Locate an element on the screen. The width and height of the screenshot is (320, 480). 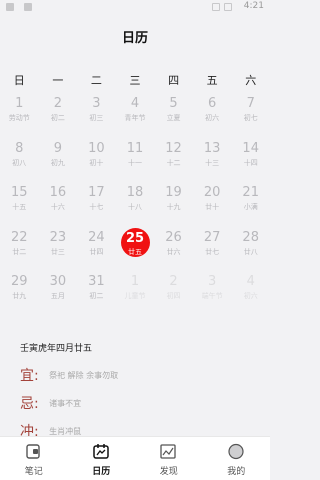
day-cell: 21 小满 is located at coordinates (250, 203).